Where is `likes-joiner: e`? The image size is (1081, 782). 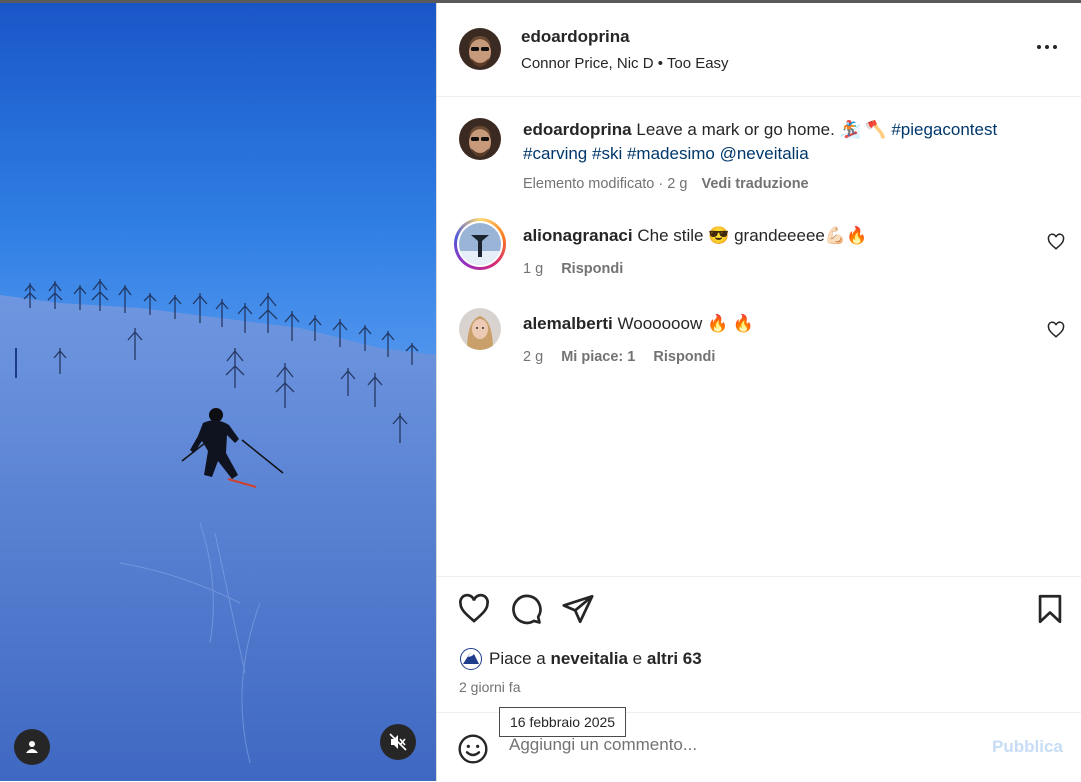
likes-joiner: e is located at coordinates (637, 658).